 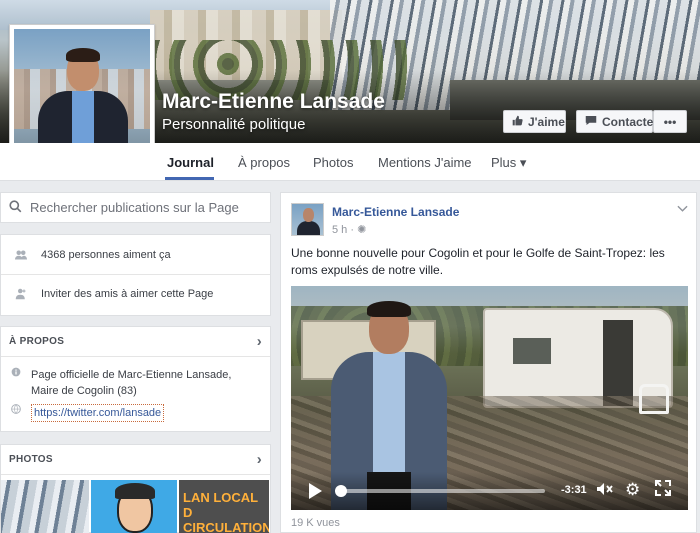 What do you see at coordinates (333, 162) in the screenshot?
I see `tab-photos: Photos` at bounding box center [333, 162].